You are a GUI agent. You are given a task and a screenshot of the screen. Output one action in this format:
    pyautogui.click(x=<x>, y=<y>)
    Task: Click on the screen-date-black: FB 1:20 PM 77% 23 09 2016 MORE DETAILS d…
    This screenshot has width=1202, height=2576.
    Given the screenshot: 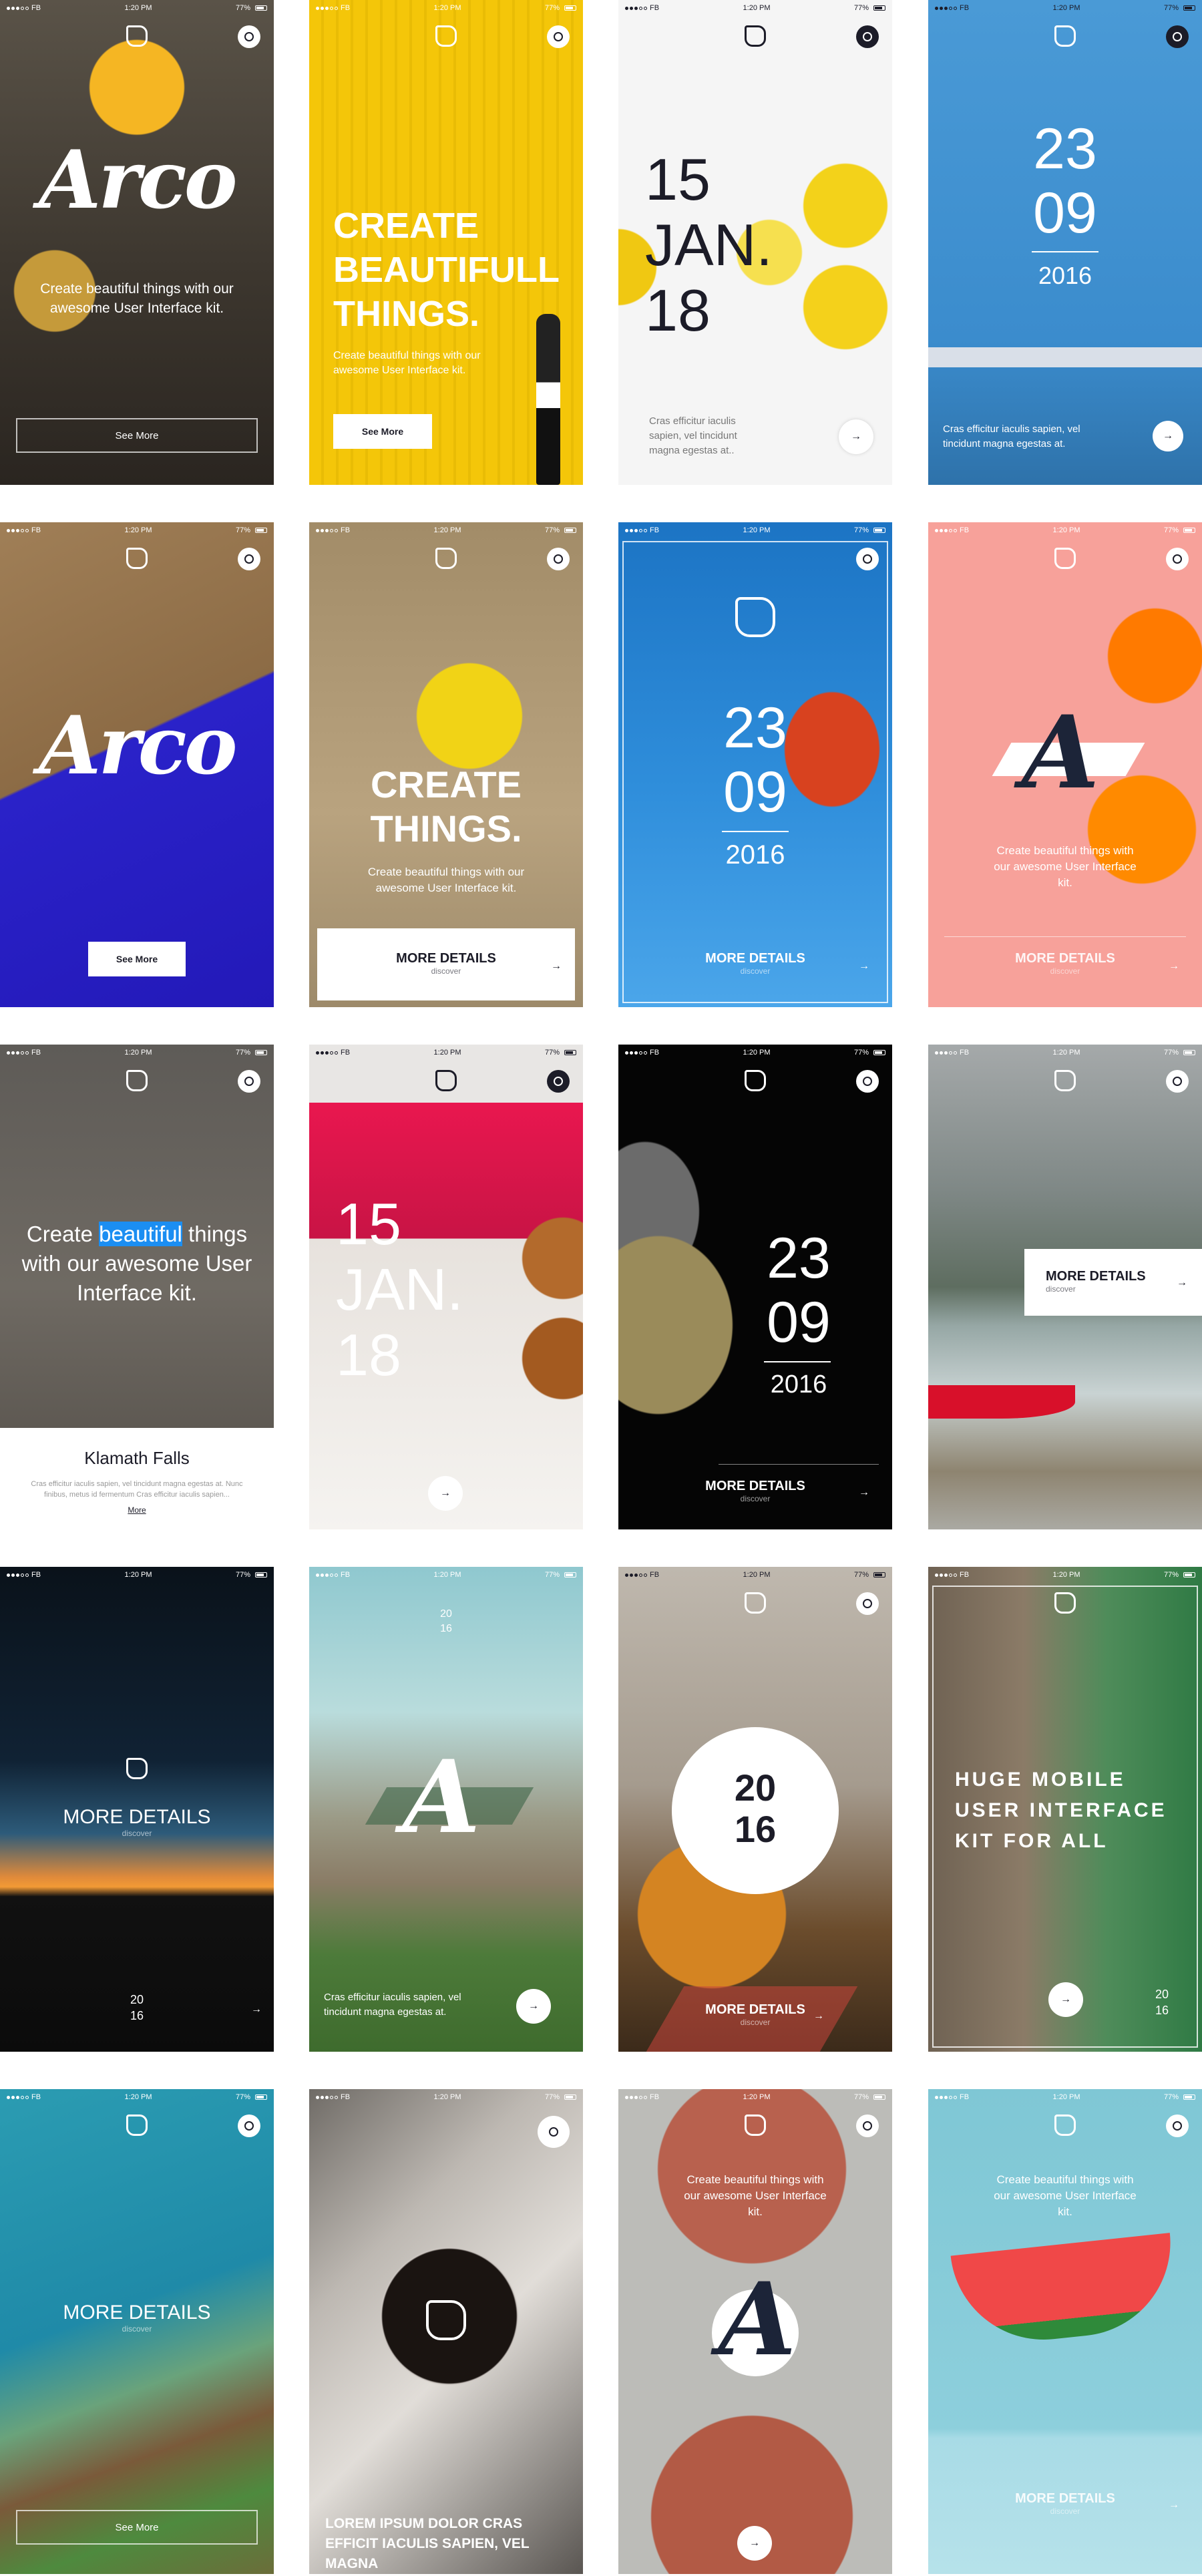 What is the action you would take?
    pyautogui.click(x=755, y=1287)
    